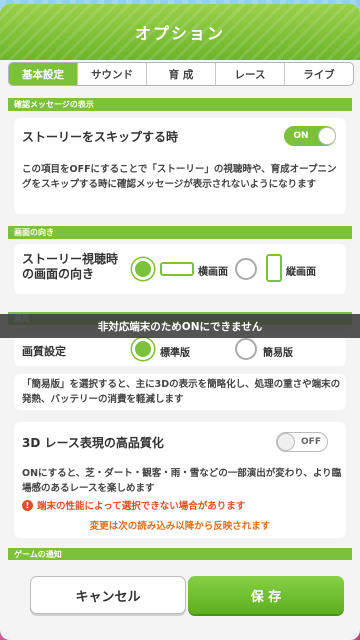 The image size is (360, 640). What do you see at coordinates (180, 104) in the screenshot?
I see `section-header-confirm: 確認メッセージの表示` at bounding box center [180, 104].